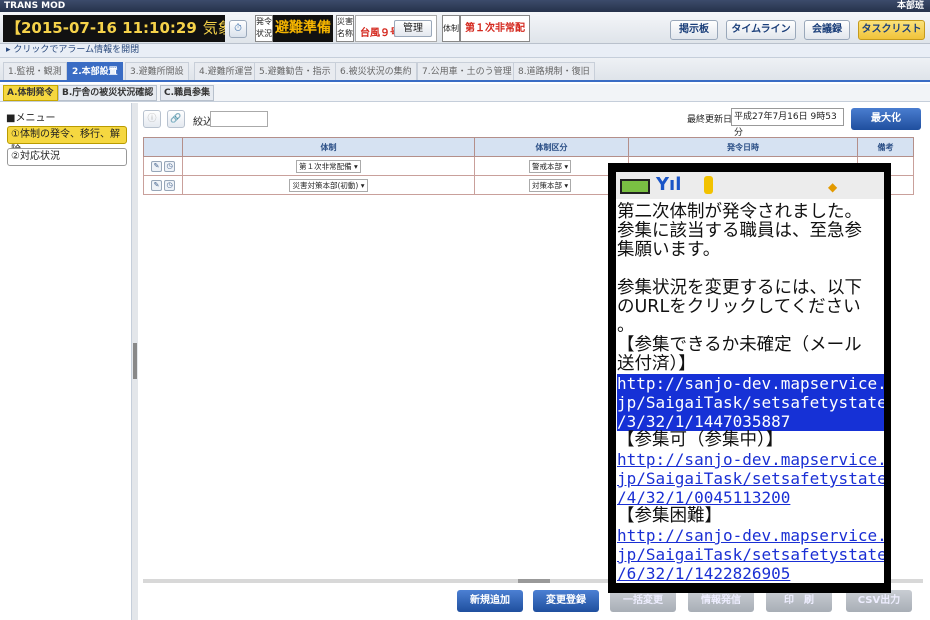 The height and width of the screenshot is (620, 930). What do you see at coordinates (551, 147) in the screenshot?
I see `col-kubun-header: 体制区分` at bounding box center [551, 147].